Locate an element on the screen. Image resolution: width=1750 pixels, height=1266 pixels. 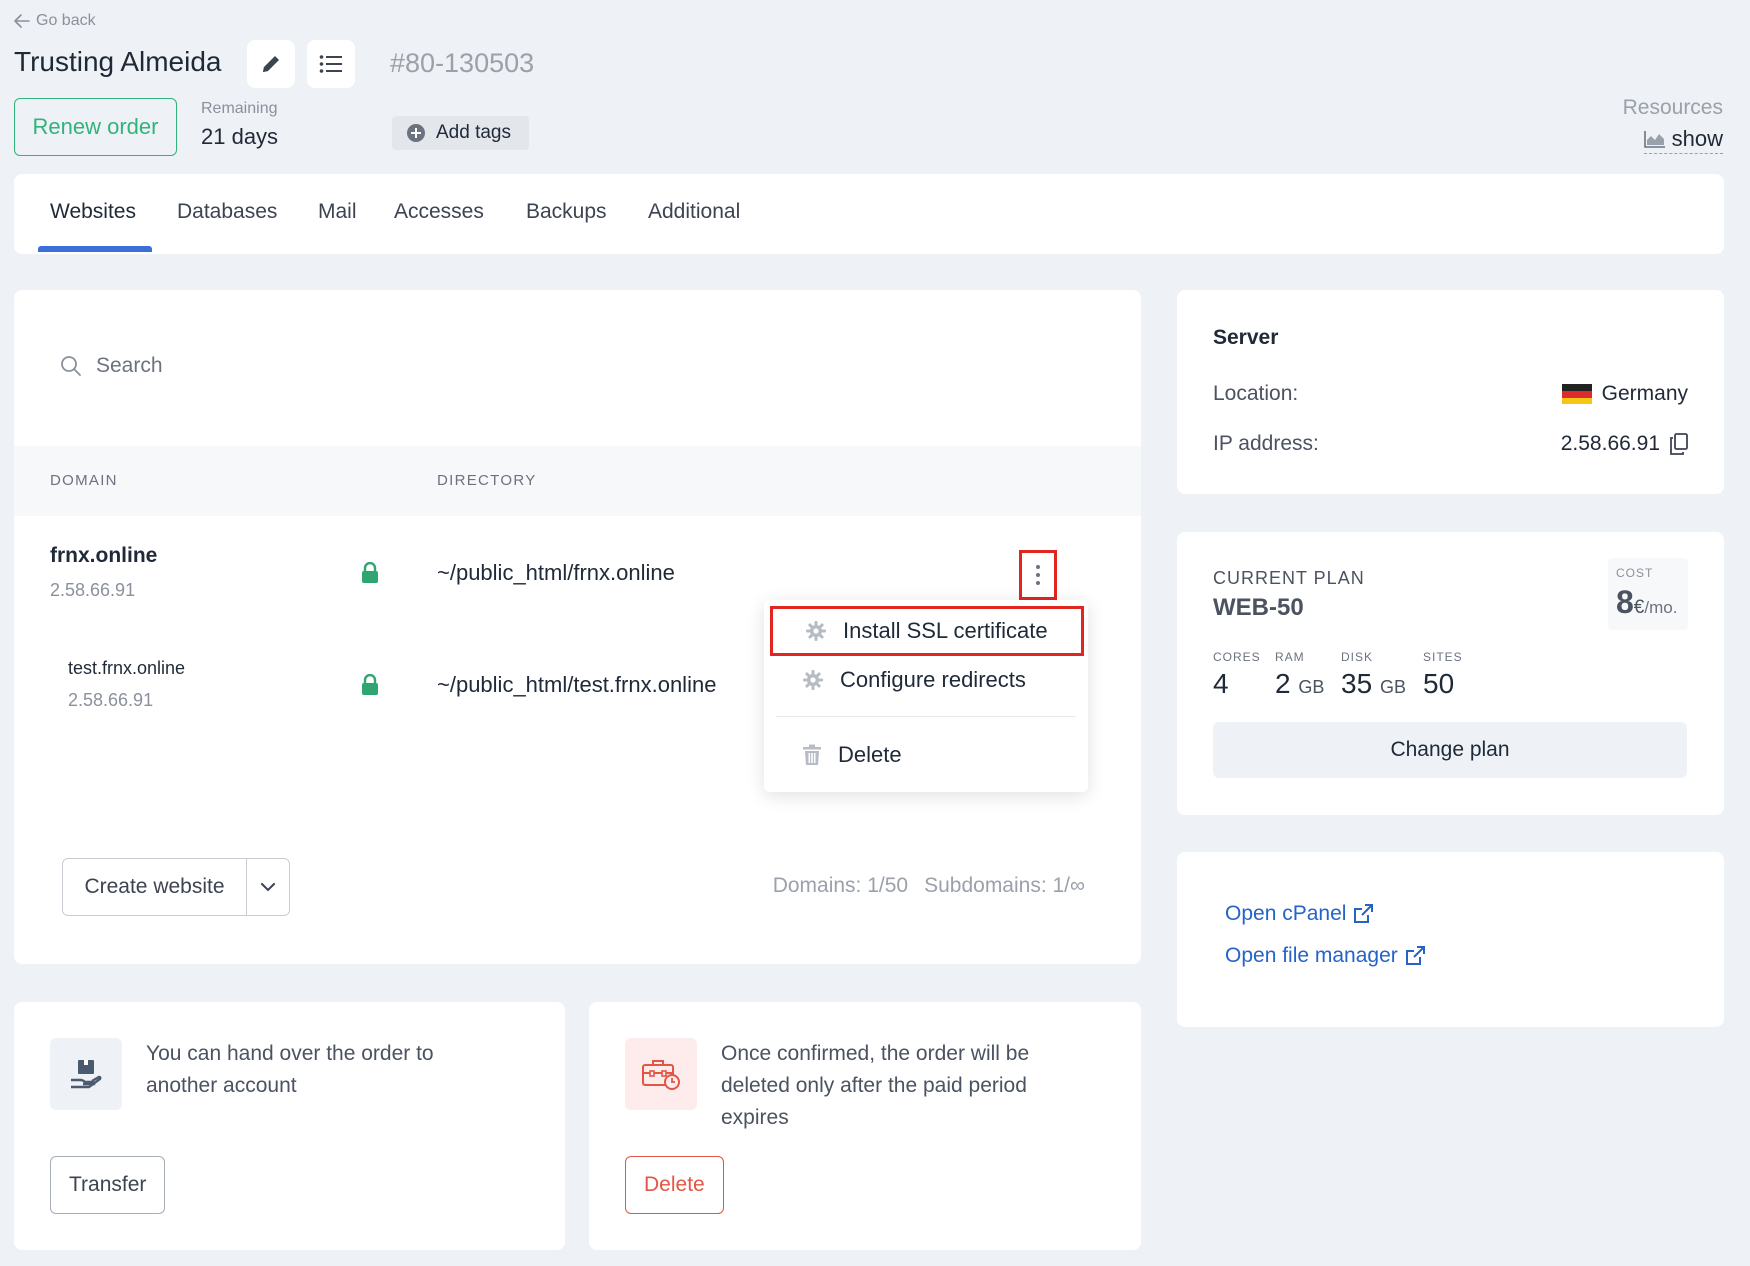
tab-backups: Backups is located at coordinates (566, 212).